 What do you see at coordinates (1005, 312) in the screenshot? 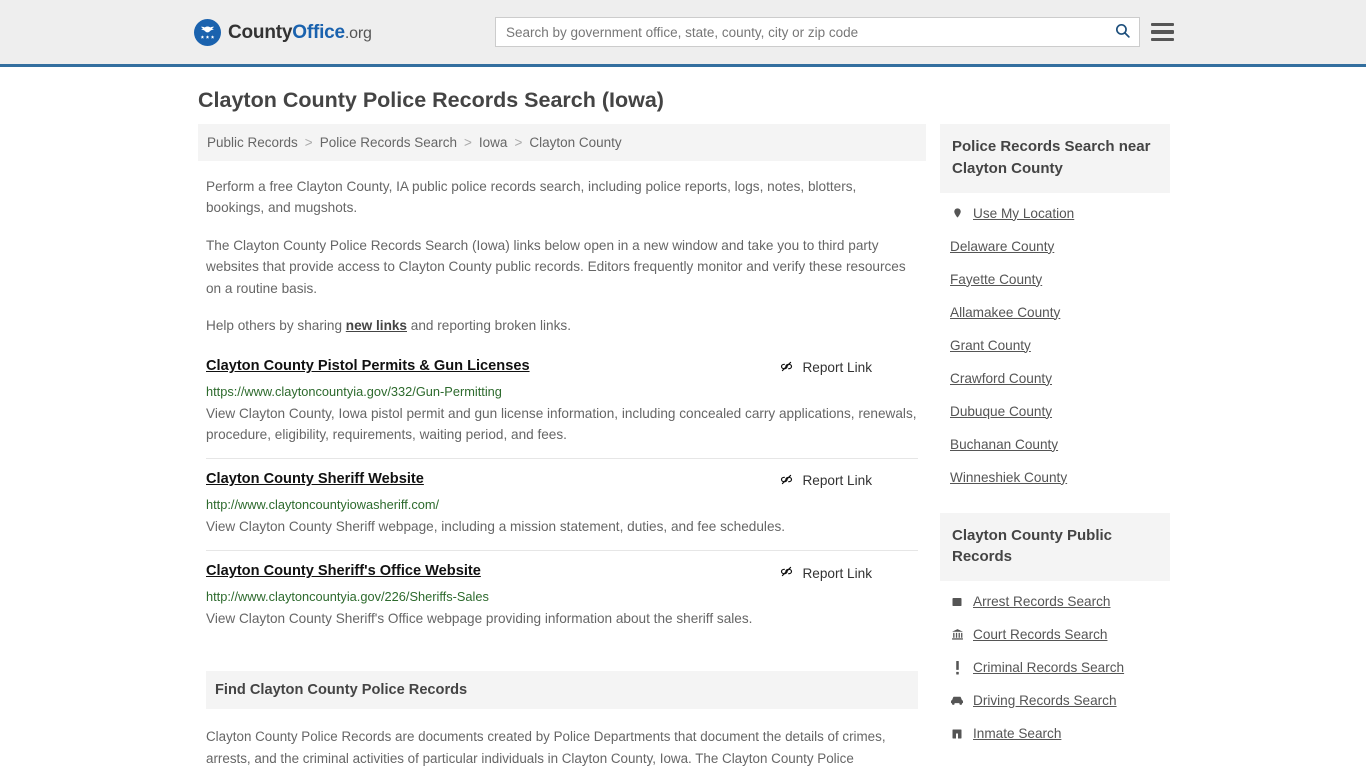
I see `sidebar-link-allamakee-county: Allamakee County` at bounding box center [1005, 312].